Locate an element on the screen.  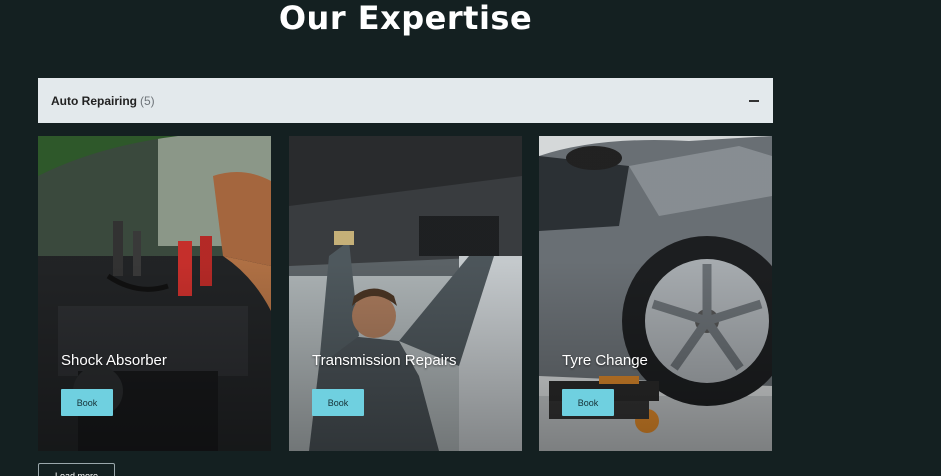
accordion-count: (5) is located at coordinates (147, 100).